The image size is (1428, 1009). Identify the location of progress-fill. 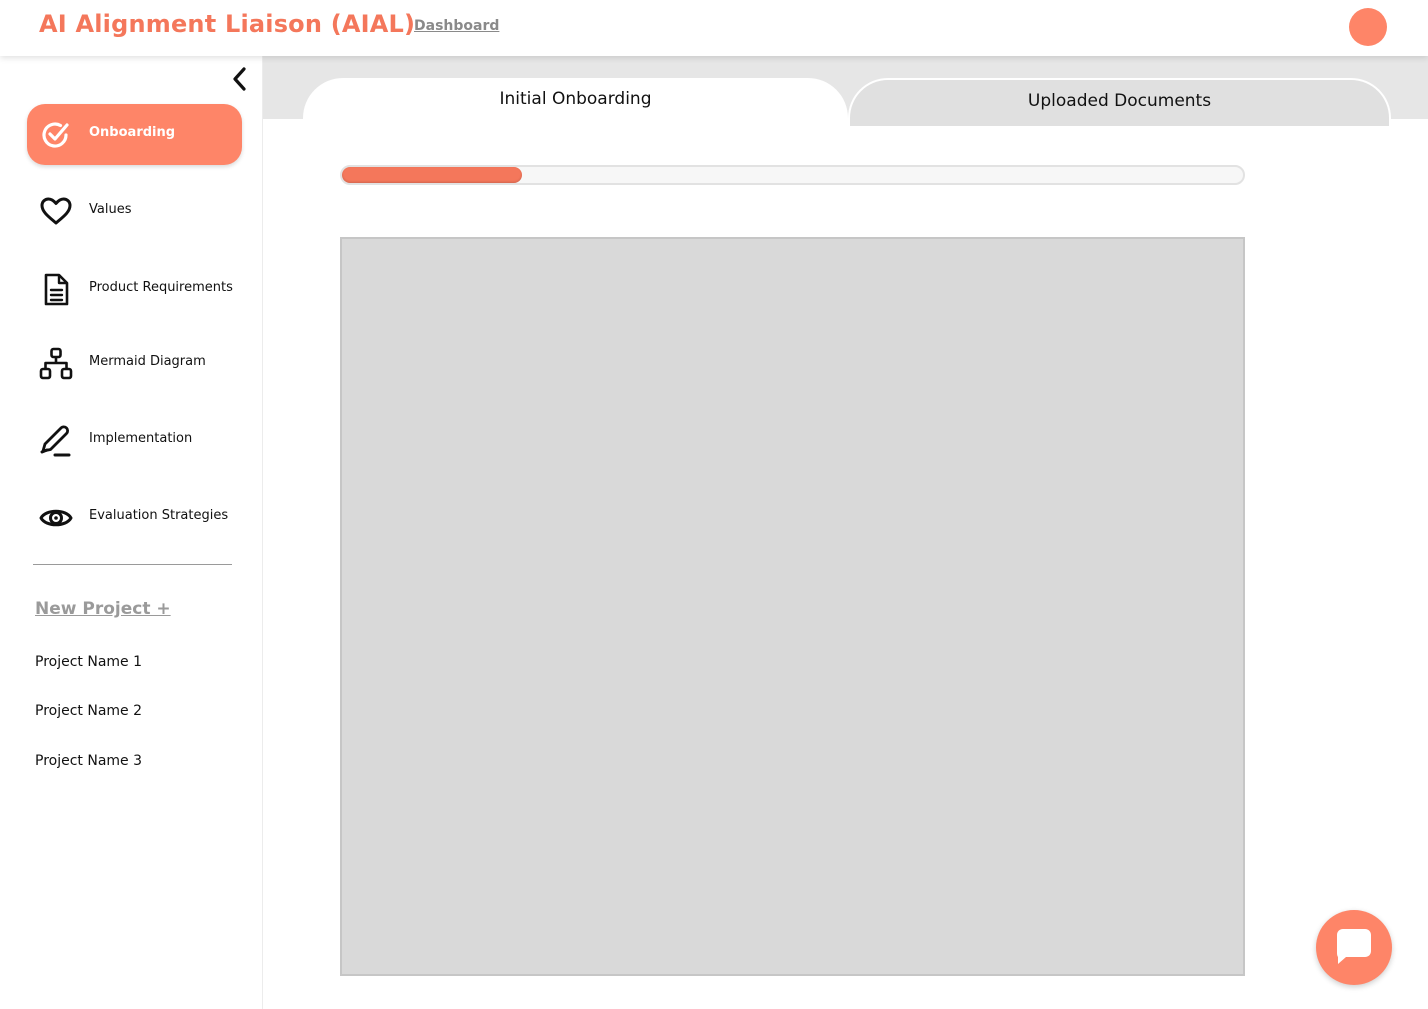
(432, 175).